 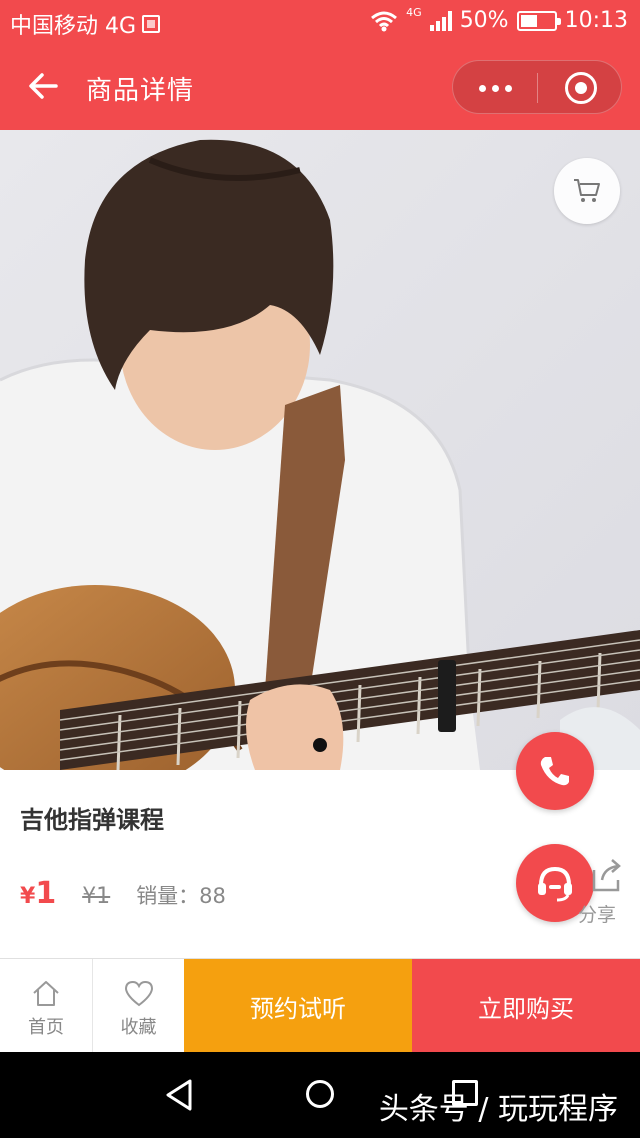 I want to click on share-icon, so click(x=606, y=875).